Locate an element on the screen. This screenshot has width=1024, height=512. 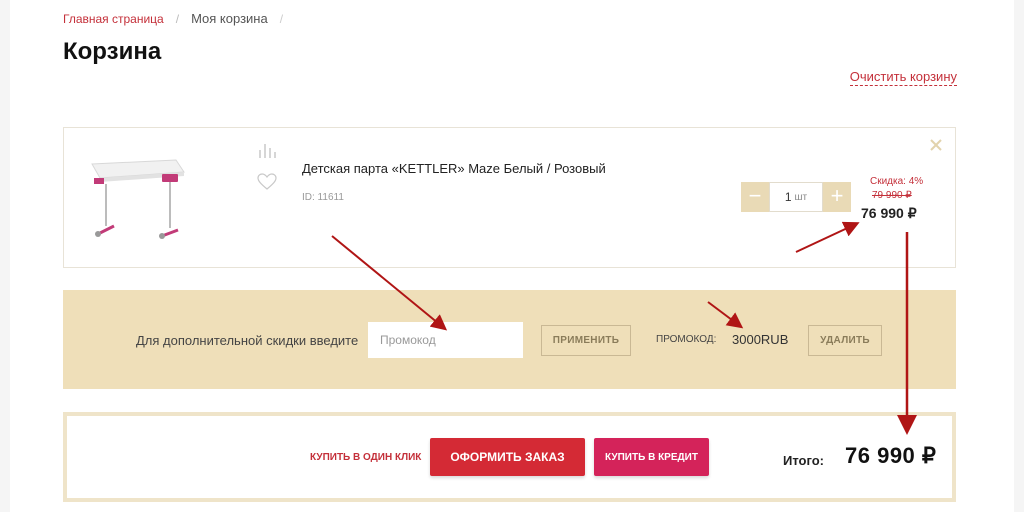
quantity-stepper: − 1 шт + is located at coordinates (796, 197).